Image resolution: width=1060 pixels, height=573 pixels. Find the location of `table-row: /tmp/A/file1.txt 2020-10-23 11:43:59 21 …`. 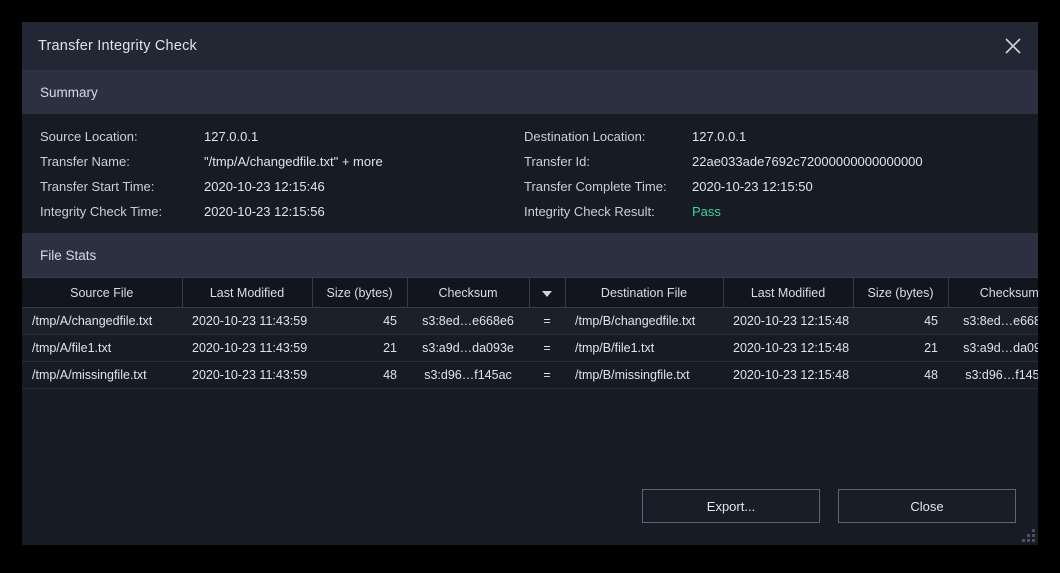

table-row: /tmp/A/file1.txt 2020-10-23 11:43:59 21 … is located at coordinates (530, 348).